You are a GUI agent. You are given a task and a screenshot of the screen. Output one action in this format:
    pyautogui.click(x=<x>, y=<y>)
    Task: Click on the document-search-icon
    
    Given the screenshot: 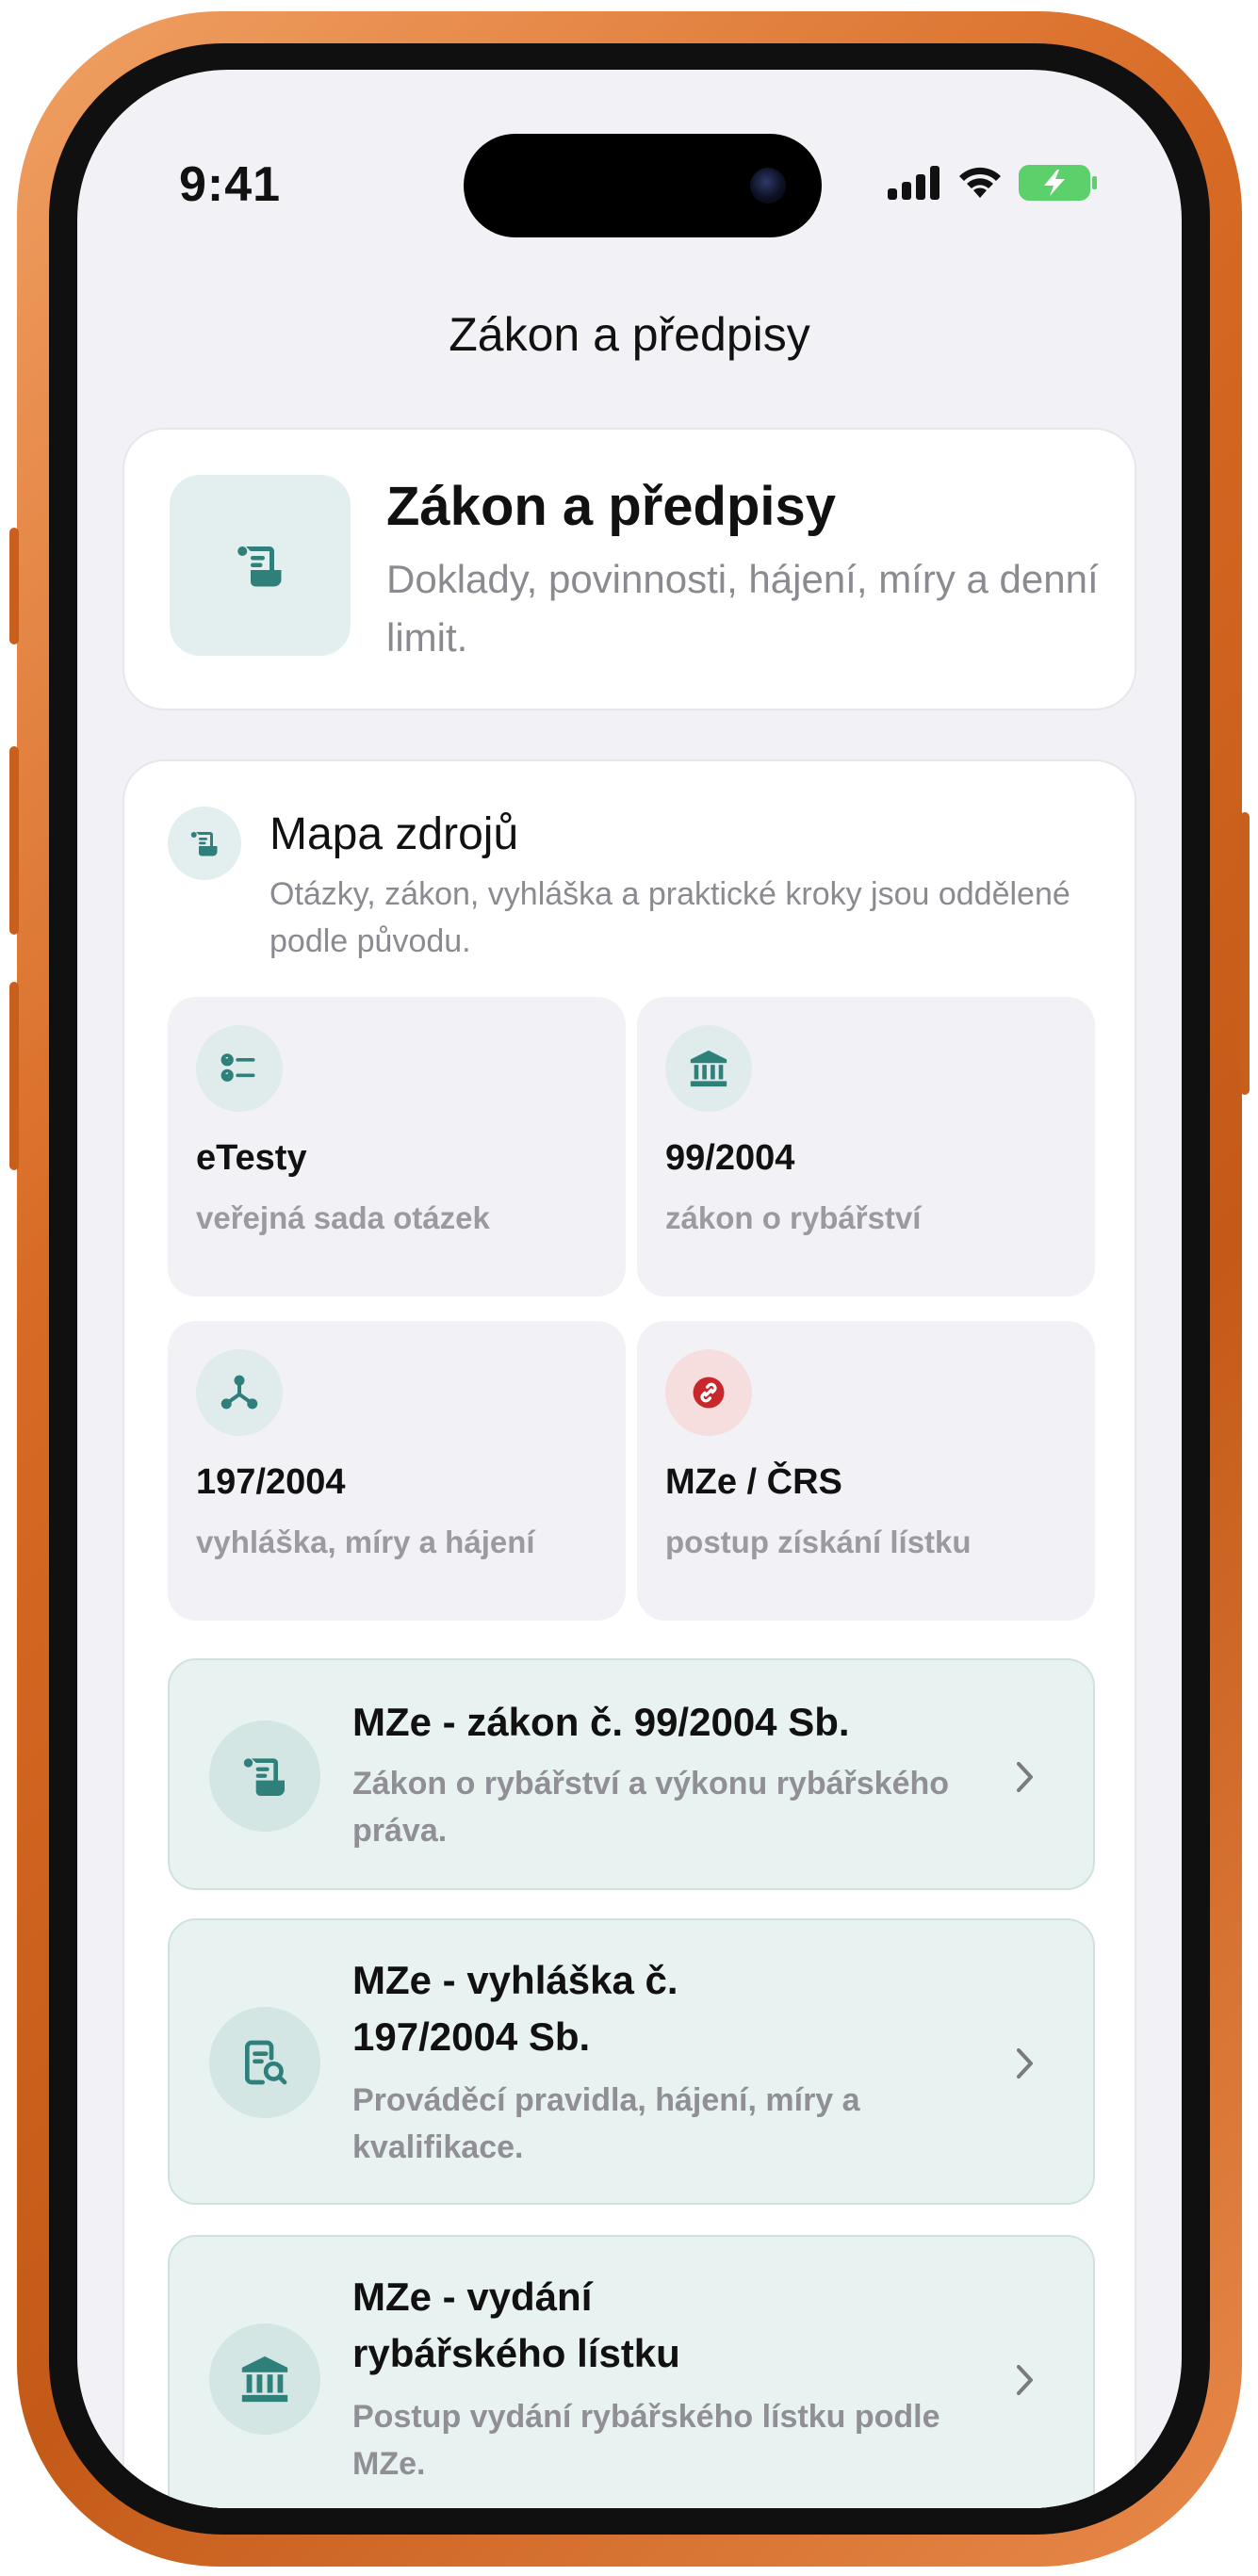 What is the action you would take?
    pyautogui.click(x=266, y=2062)
    